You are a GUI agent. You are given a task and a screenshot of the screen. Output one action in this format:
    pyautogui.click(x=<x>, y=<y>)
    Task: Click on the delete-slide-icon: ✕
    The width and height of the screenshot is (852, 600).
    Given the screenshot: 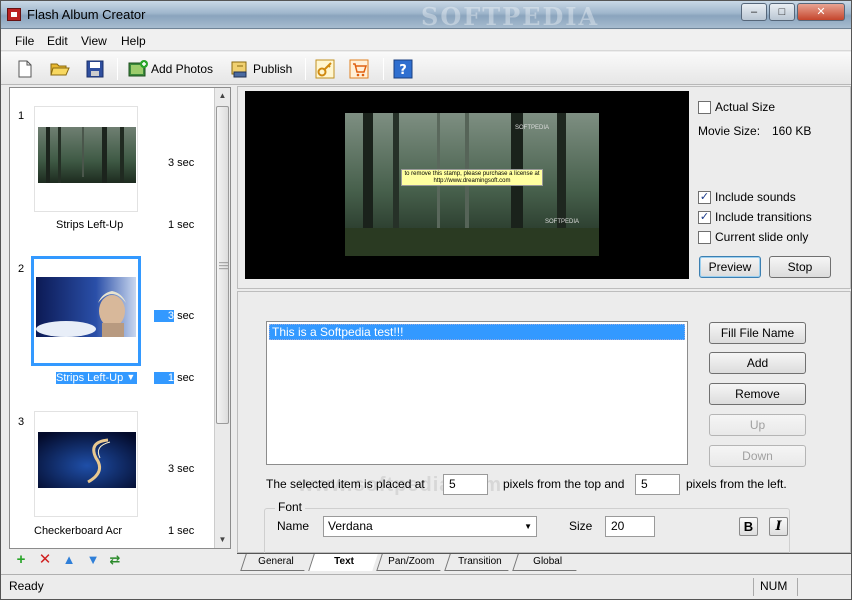 What is the action you would take?
    pyautogui.click(x=45, y=560)
    